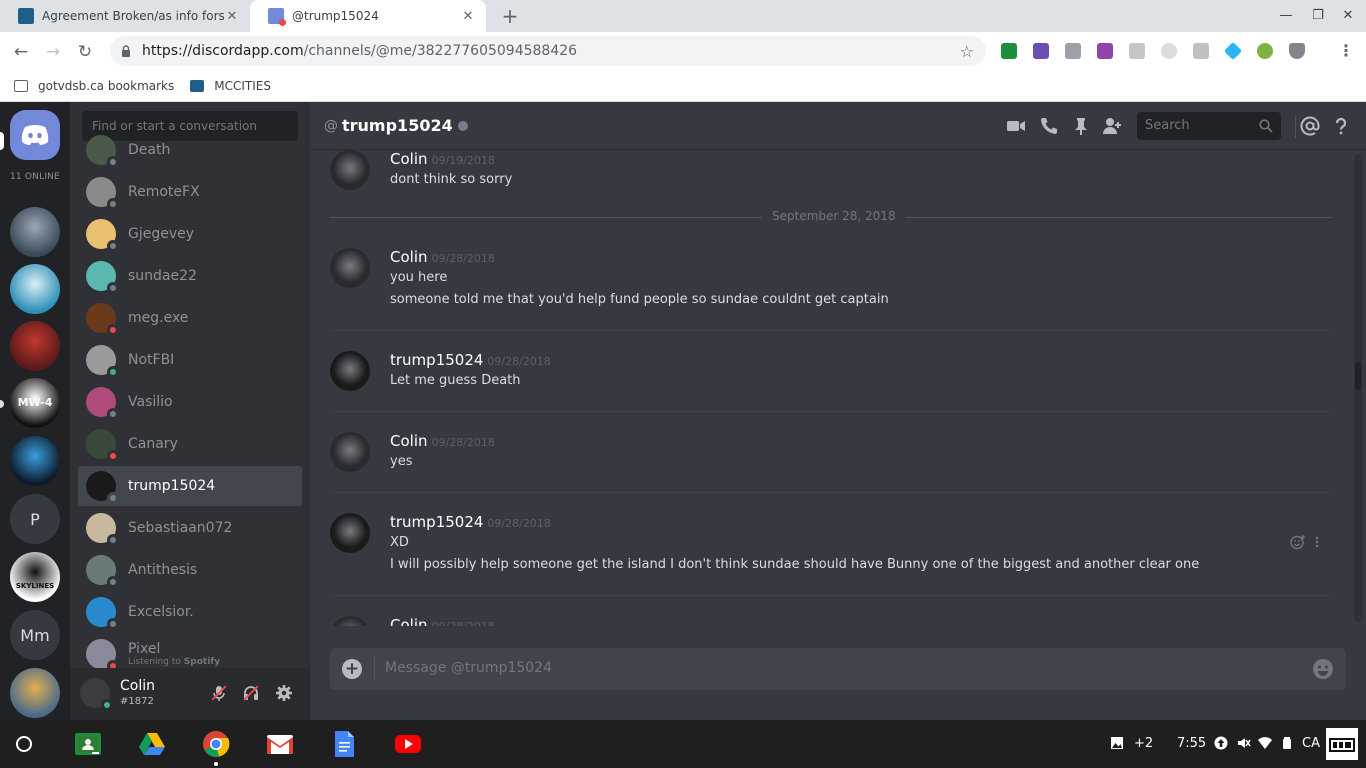  What do you see at coordinates (408, 744) in the screenshot?
I see `youtube-icon` at bounding box center [408, 744].